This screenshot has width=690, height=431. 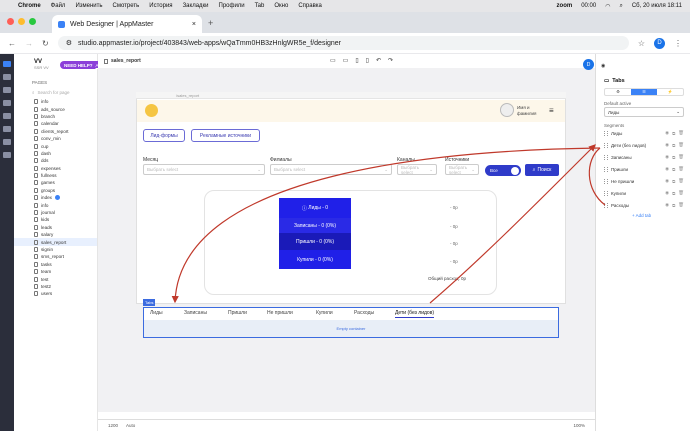 What do you see at coordinates (21, 21) in the screenshot?
I see `minimize-window-icon` at bounding box center [21, 21].